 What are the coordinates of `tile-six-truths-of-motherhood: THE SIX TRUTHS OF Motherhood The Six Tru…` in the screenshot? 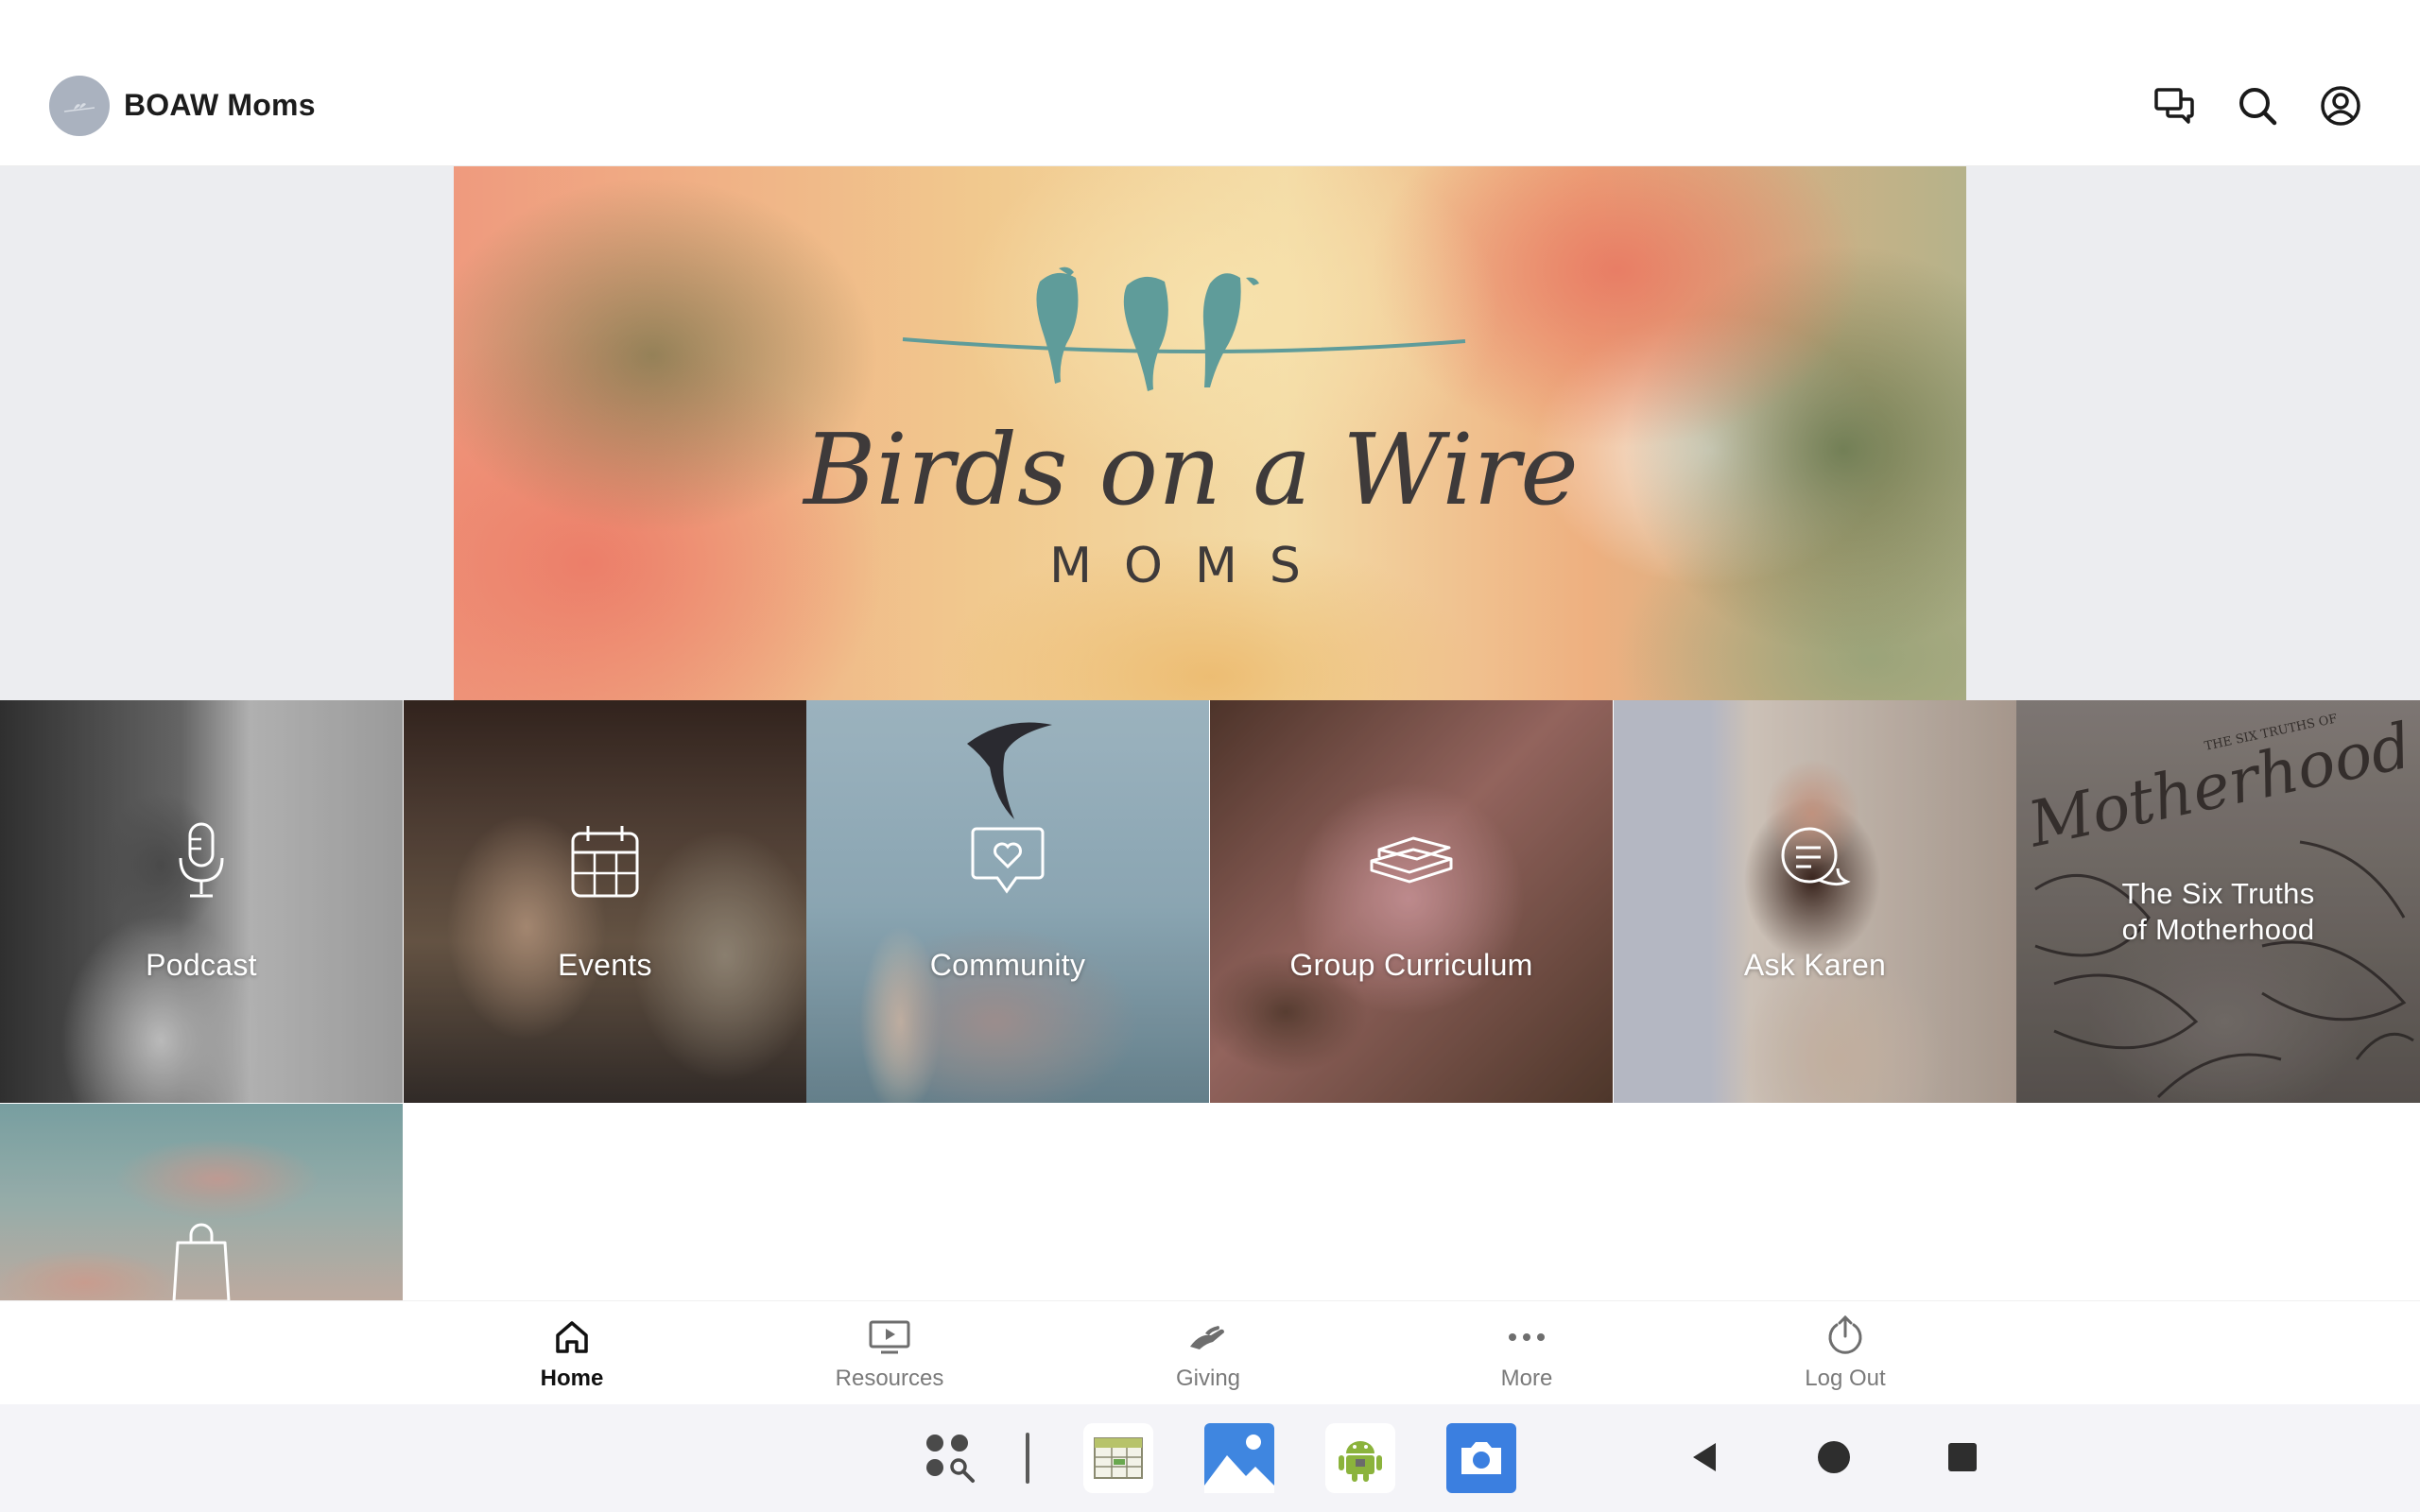 It's located at (2218, 901).